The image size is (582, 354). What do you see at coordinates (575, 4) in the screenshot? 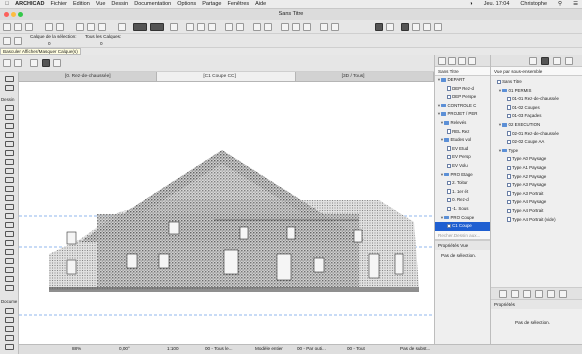
I see `menu-list-icon: ☰` at bounding box center [575, 4].